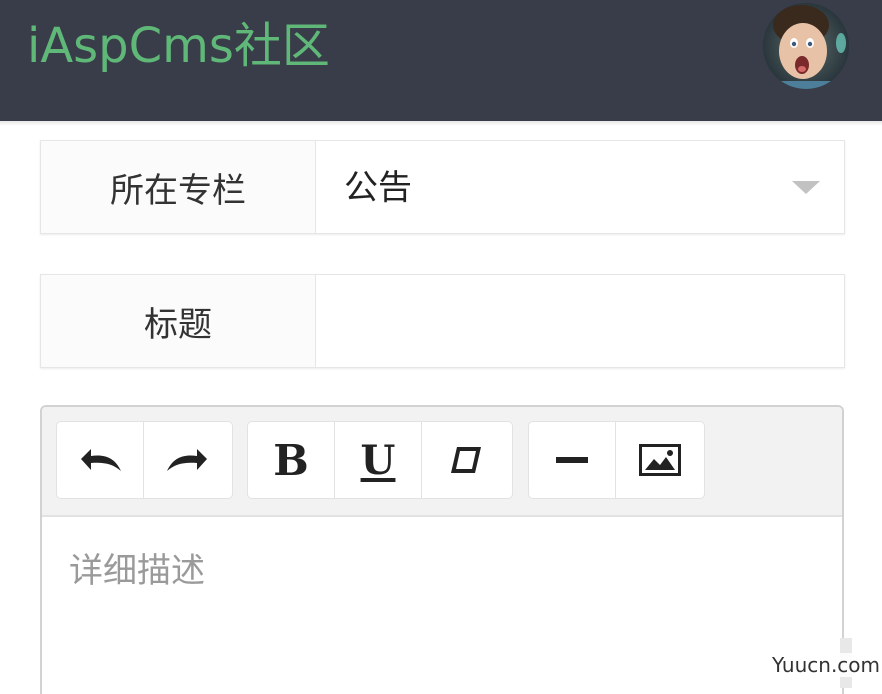 This screenshot has width=882, height=694. What do you see at coordinates (178, 46) in the screenshot?
I see `site-logo: iAspCms社区` at bounding box center [178, 46].